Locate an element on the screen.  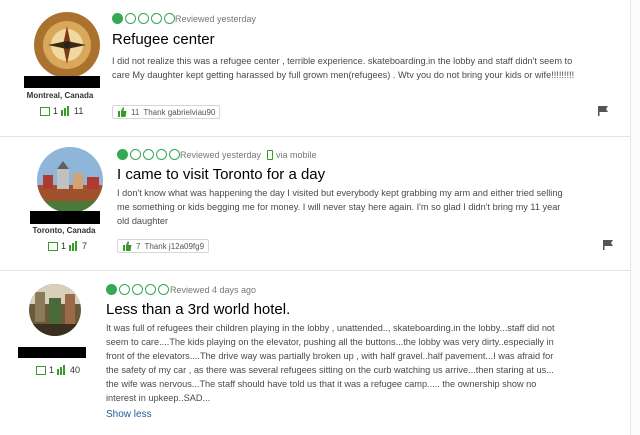
review-meta: Reviewed 4 days ago is located at coordinates (213, 290).